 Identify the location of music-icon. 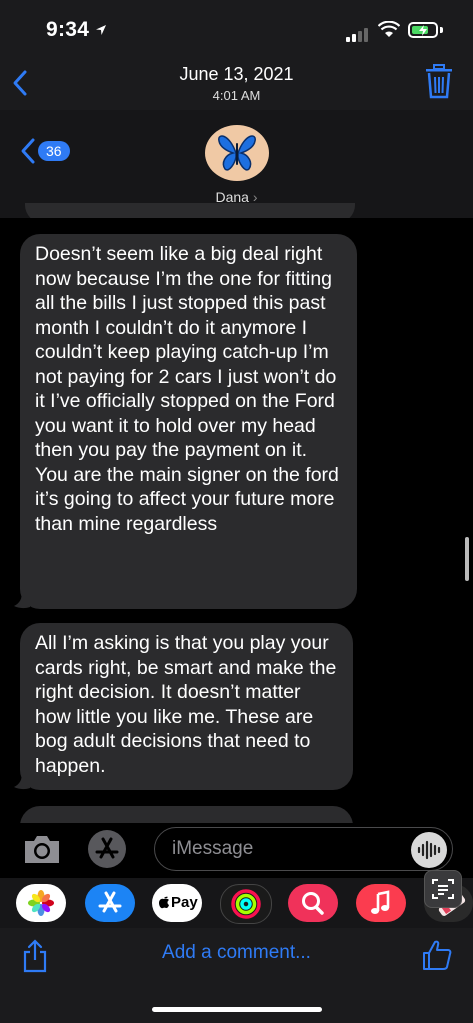
(380, 902).